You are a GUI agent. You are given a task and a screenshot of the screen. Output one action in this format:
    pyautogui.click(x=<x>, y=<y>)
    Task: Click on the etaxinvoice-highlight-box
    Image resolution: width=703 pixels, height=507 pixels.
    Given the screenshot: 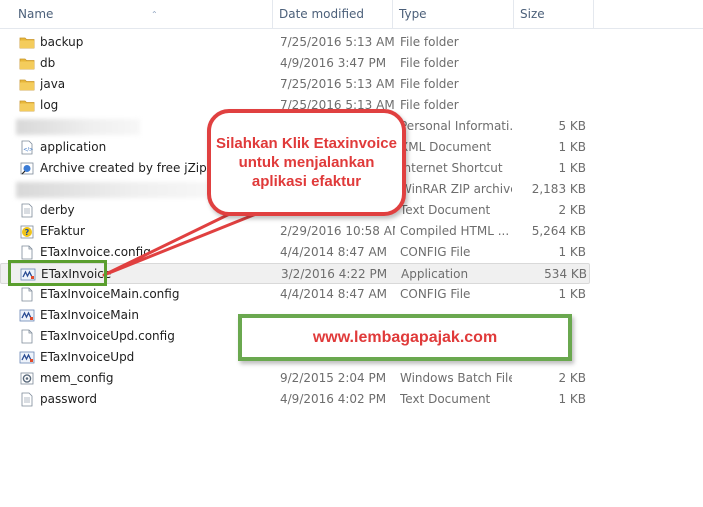 What is the action you would take?
    pyautogui.click(x=57, y=273)
    